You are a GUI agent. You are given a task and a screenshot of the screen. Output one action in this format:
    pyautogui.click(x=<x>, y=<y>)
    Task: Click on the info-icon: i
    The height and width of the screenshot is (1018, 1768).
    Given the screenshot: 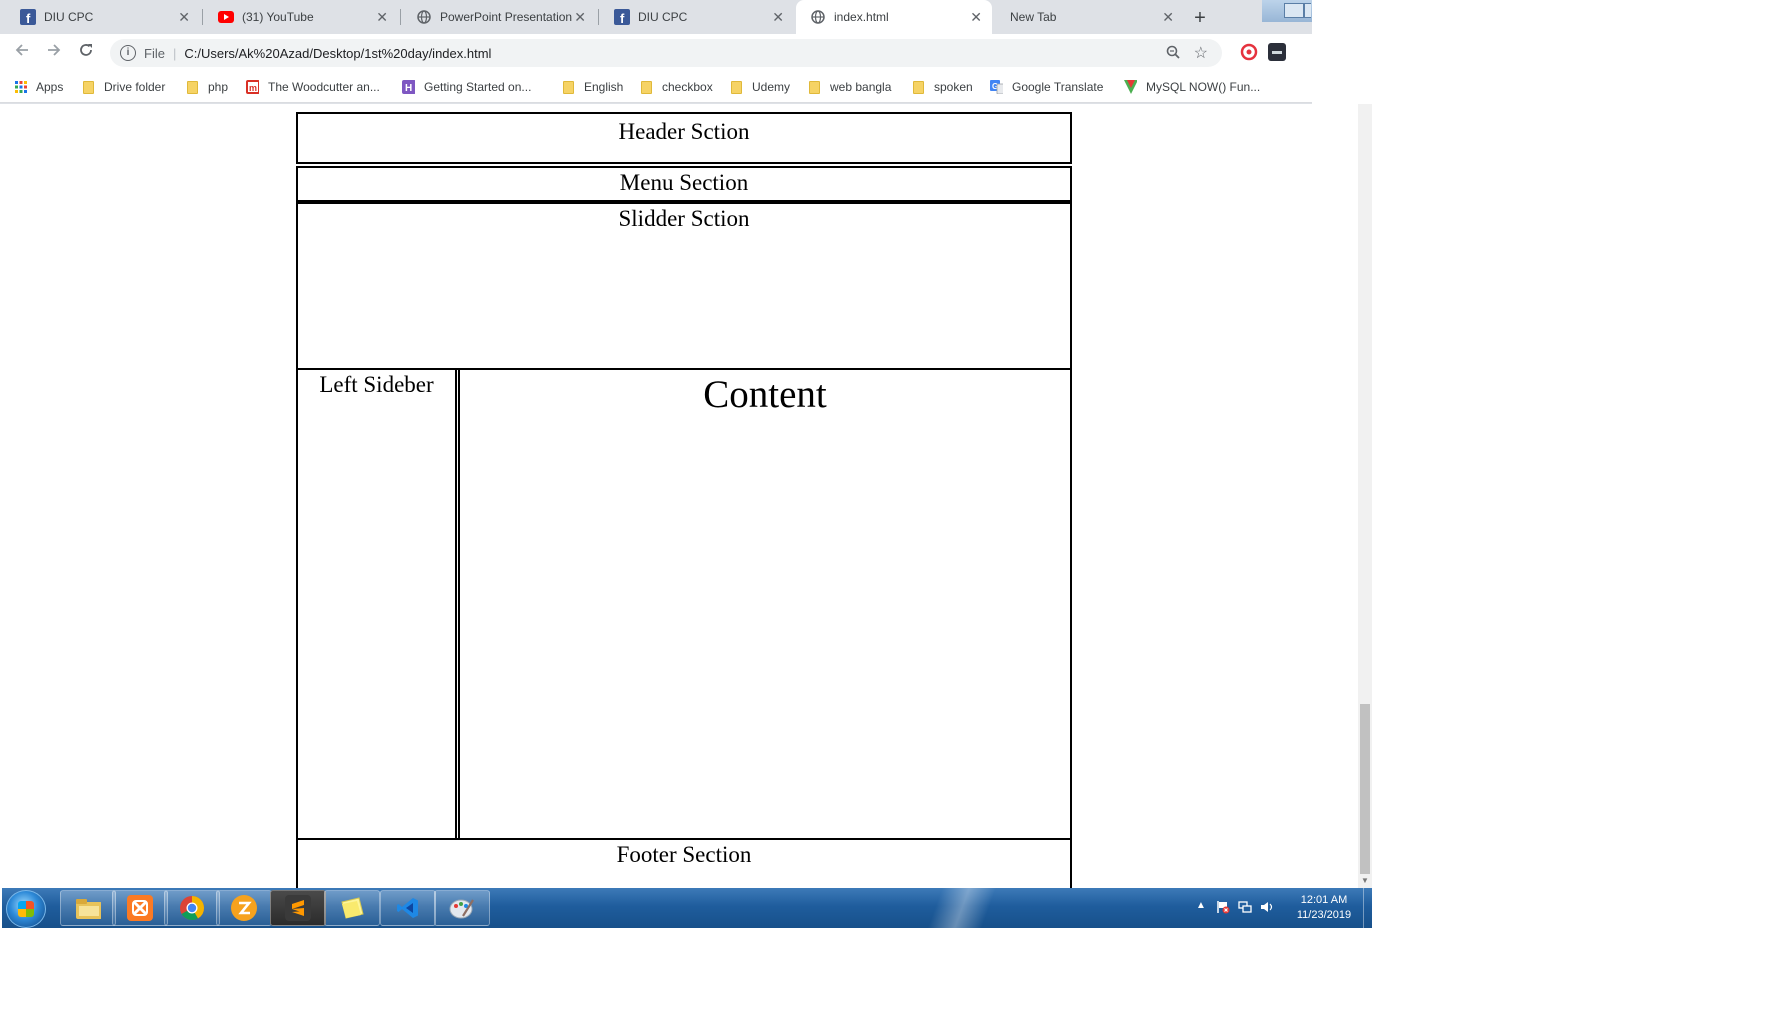 What is the action you would take?
    pyautogui.click(x=128, y=53)
    